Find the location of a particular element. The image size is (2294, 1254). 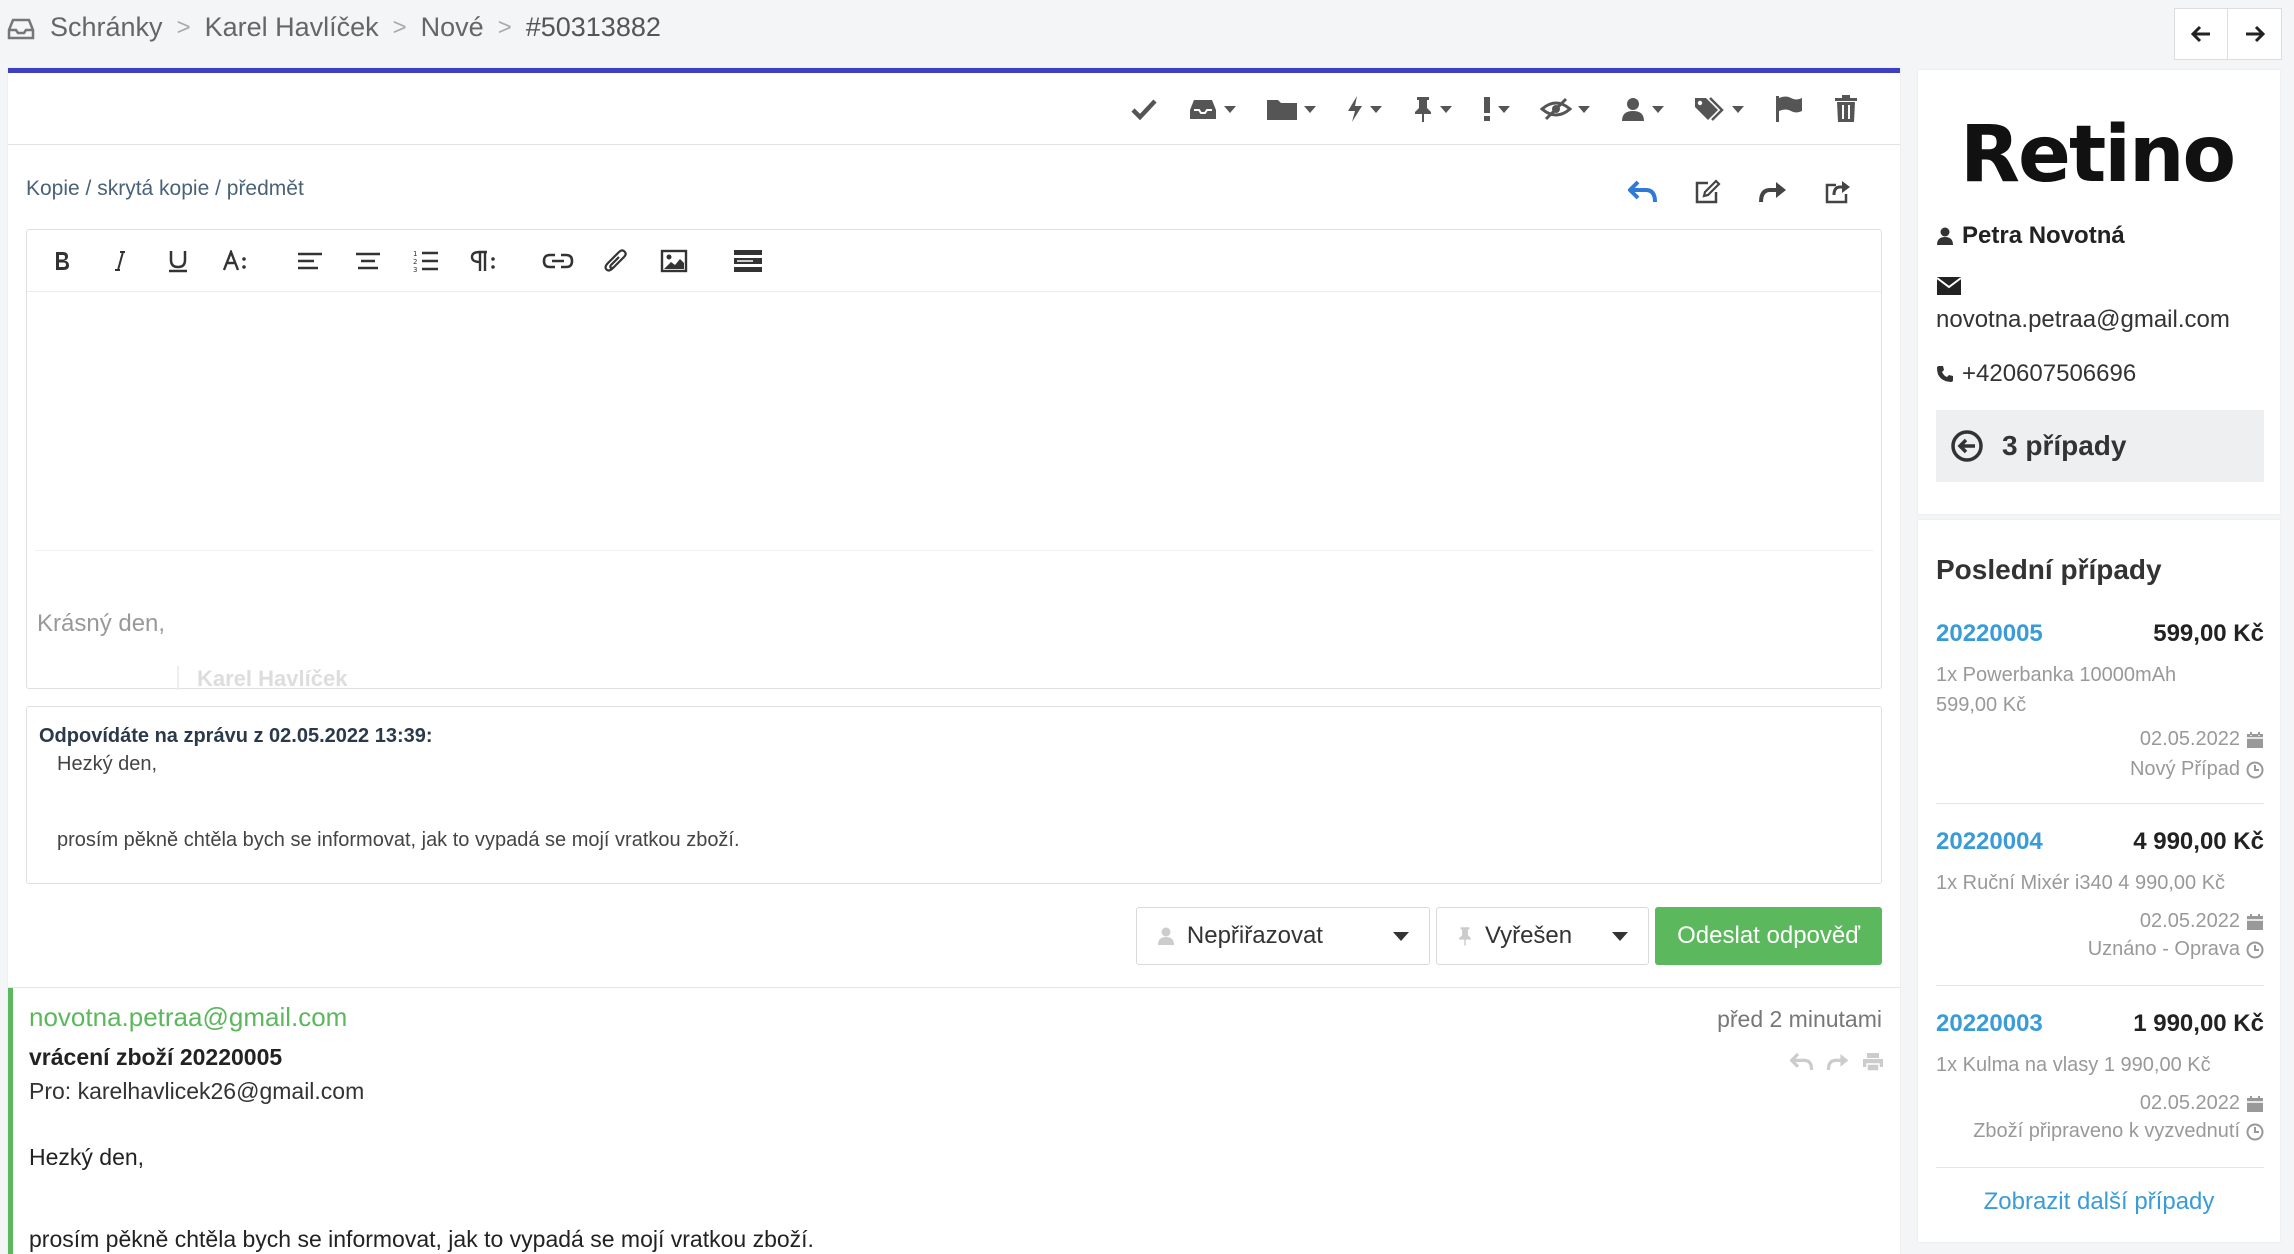

move-inbox-dropdown is located at coordinates (1212, 109).